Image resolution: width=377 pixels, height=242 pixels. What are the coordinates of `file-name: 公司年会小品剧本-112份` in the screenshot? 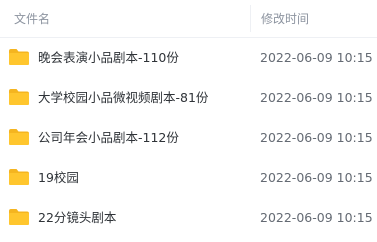 It's located at (108, 138).